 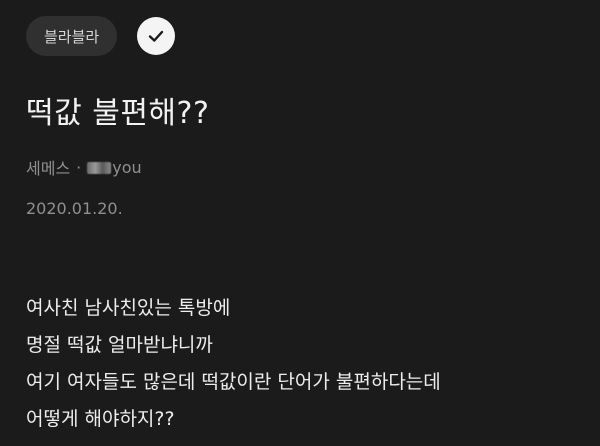 I want to click on post-title: 떡값 불편해??, so click(x=118, y=113).